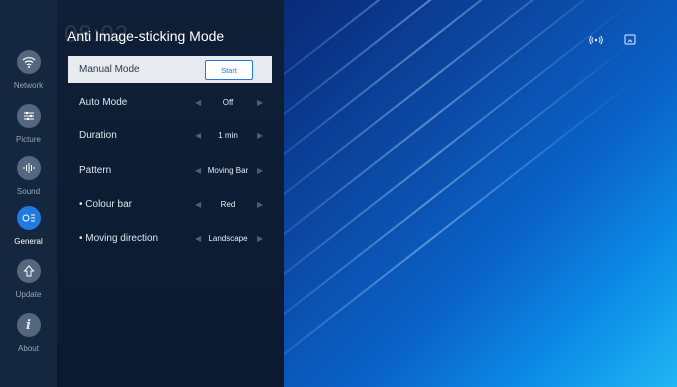  Describe the element at coordinates (28, 271) in the screenshot. I see `update-arrow-icon` at that location.